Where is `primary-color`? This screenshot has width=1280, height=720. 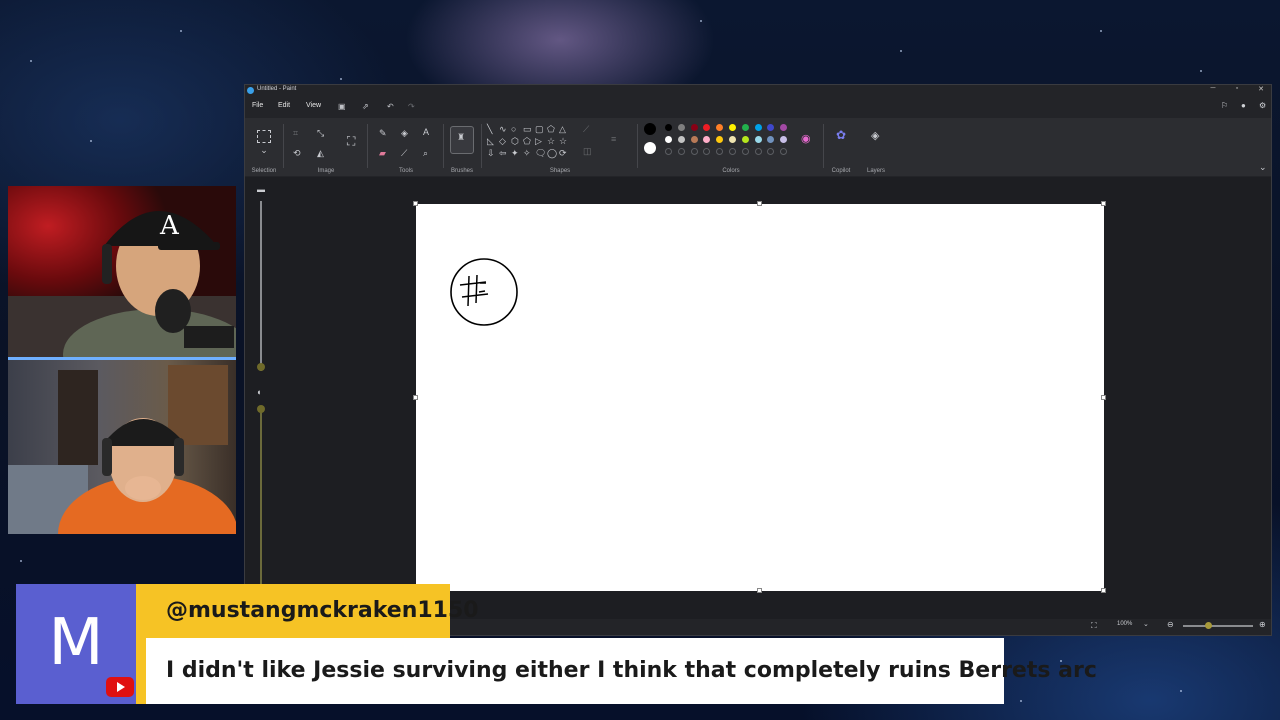 primary-color is located at coordinates (650, 129).